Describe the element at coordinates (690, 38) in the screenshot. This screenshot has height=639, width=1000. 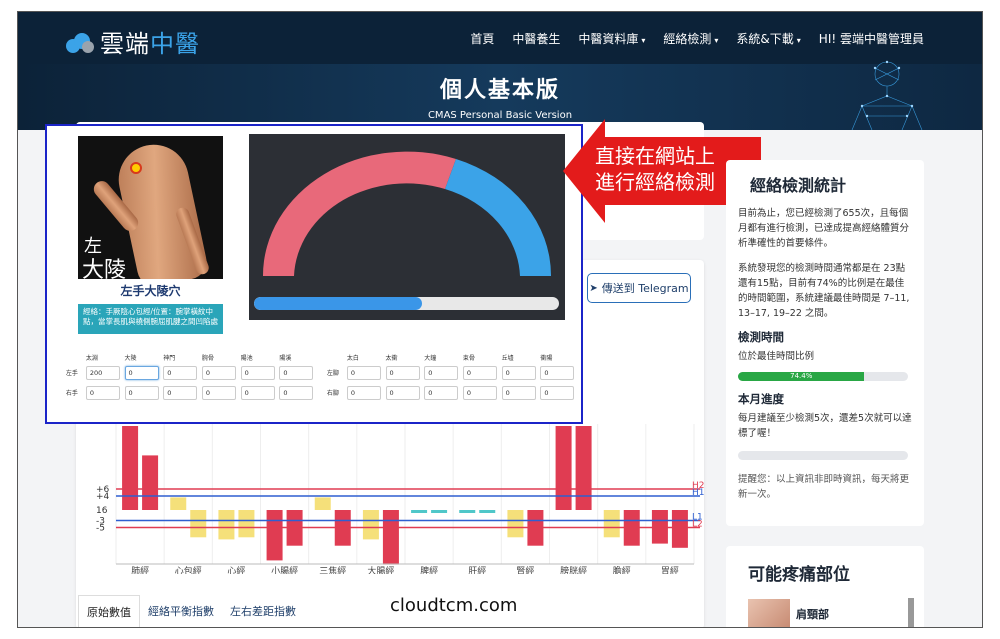
I see `nav-link: 經絡檢測 ▾` at that location.